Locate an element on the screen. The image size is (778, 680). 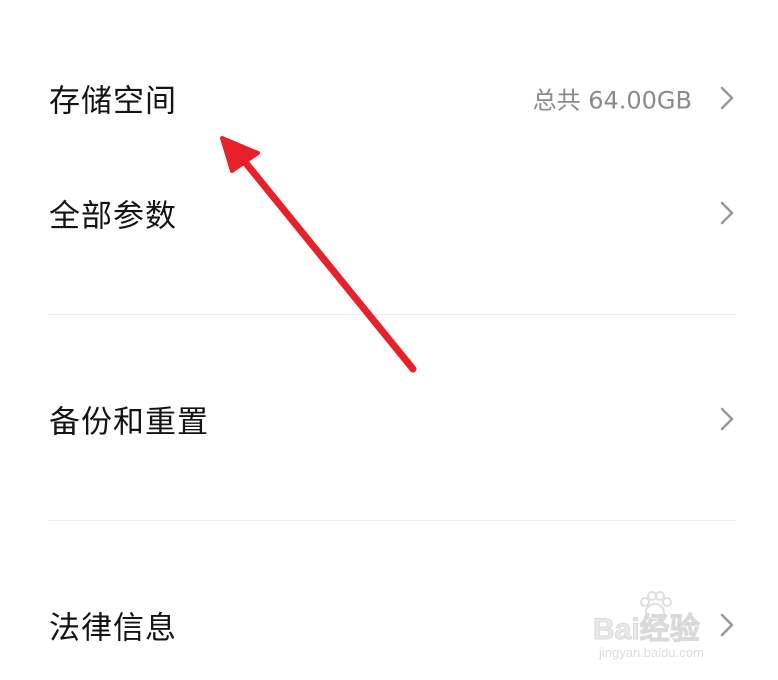
settings-item-legal-info: 法律信息 is located at coordinates (389, 625).